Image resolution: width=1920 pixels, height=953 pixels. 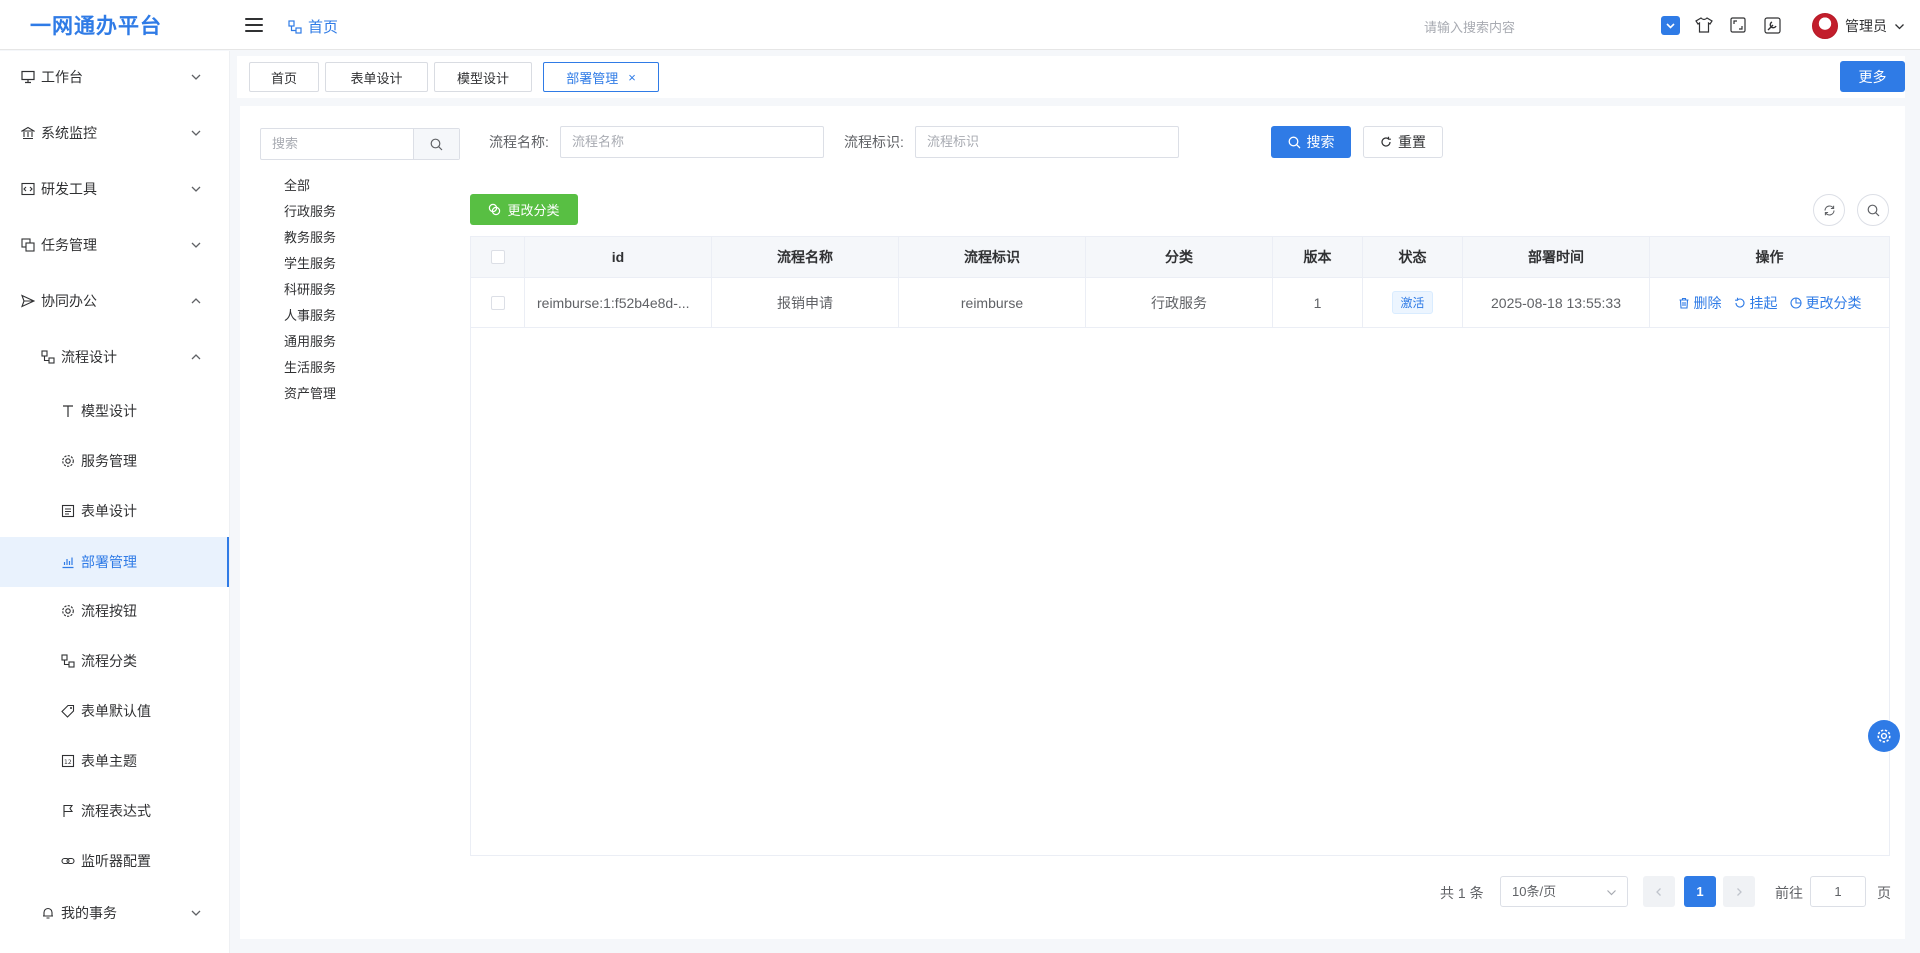 What do you see at coordinates (601, 77) in the screenshot?
I see `tab-deploy-management: 部署管理 ×` at bounding box center [601, 77].